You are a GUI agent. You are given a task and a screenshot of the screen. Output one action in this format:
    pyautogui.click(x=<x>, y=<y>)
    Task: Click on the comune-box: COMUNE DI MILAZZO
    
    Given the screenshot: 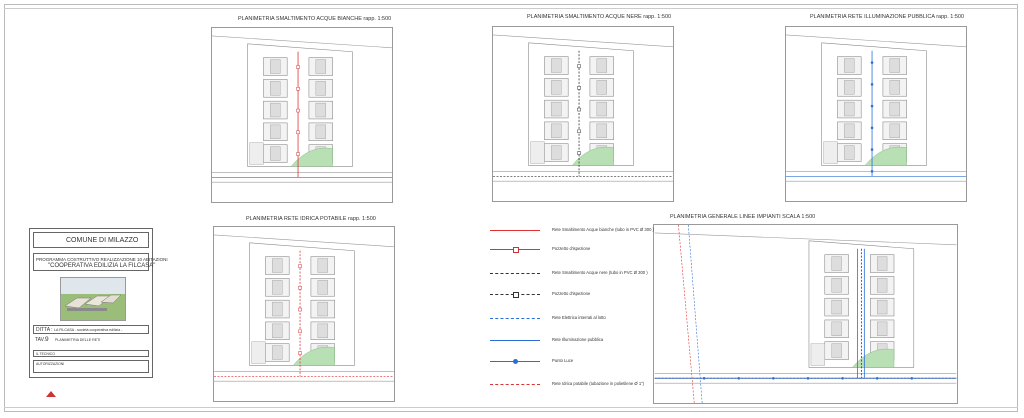 What is the action you would take?
    pyautogui.click(x=91, y=240)
    